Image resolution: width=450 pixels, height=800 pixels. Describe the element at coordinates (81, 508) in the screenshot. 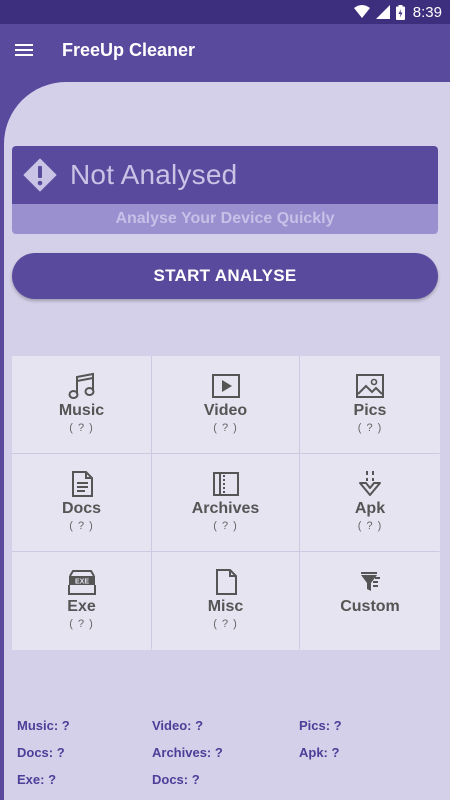

I see `category-label: Docs` at that location.